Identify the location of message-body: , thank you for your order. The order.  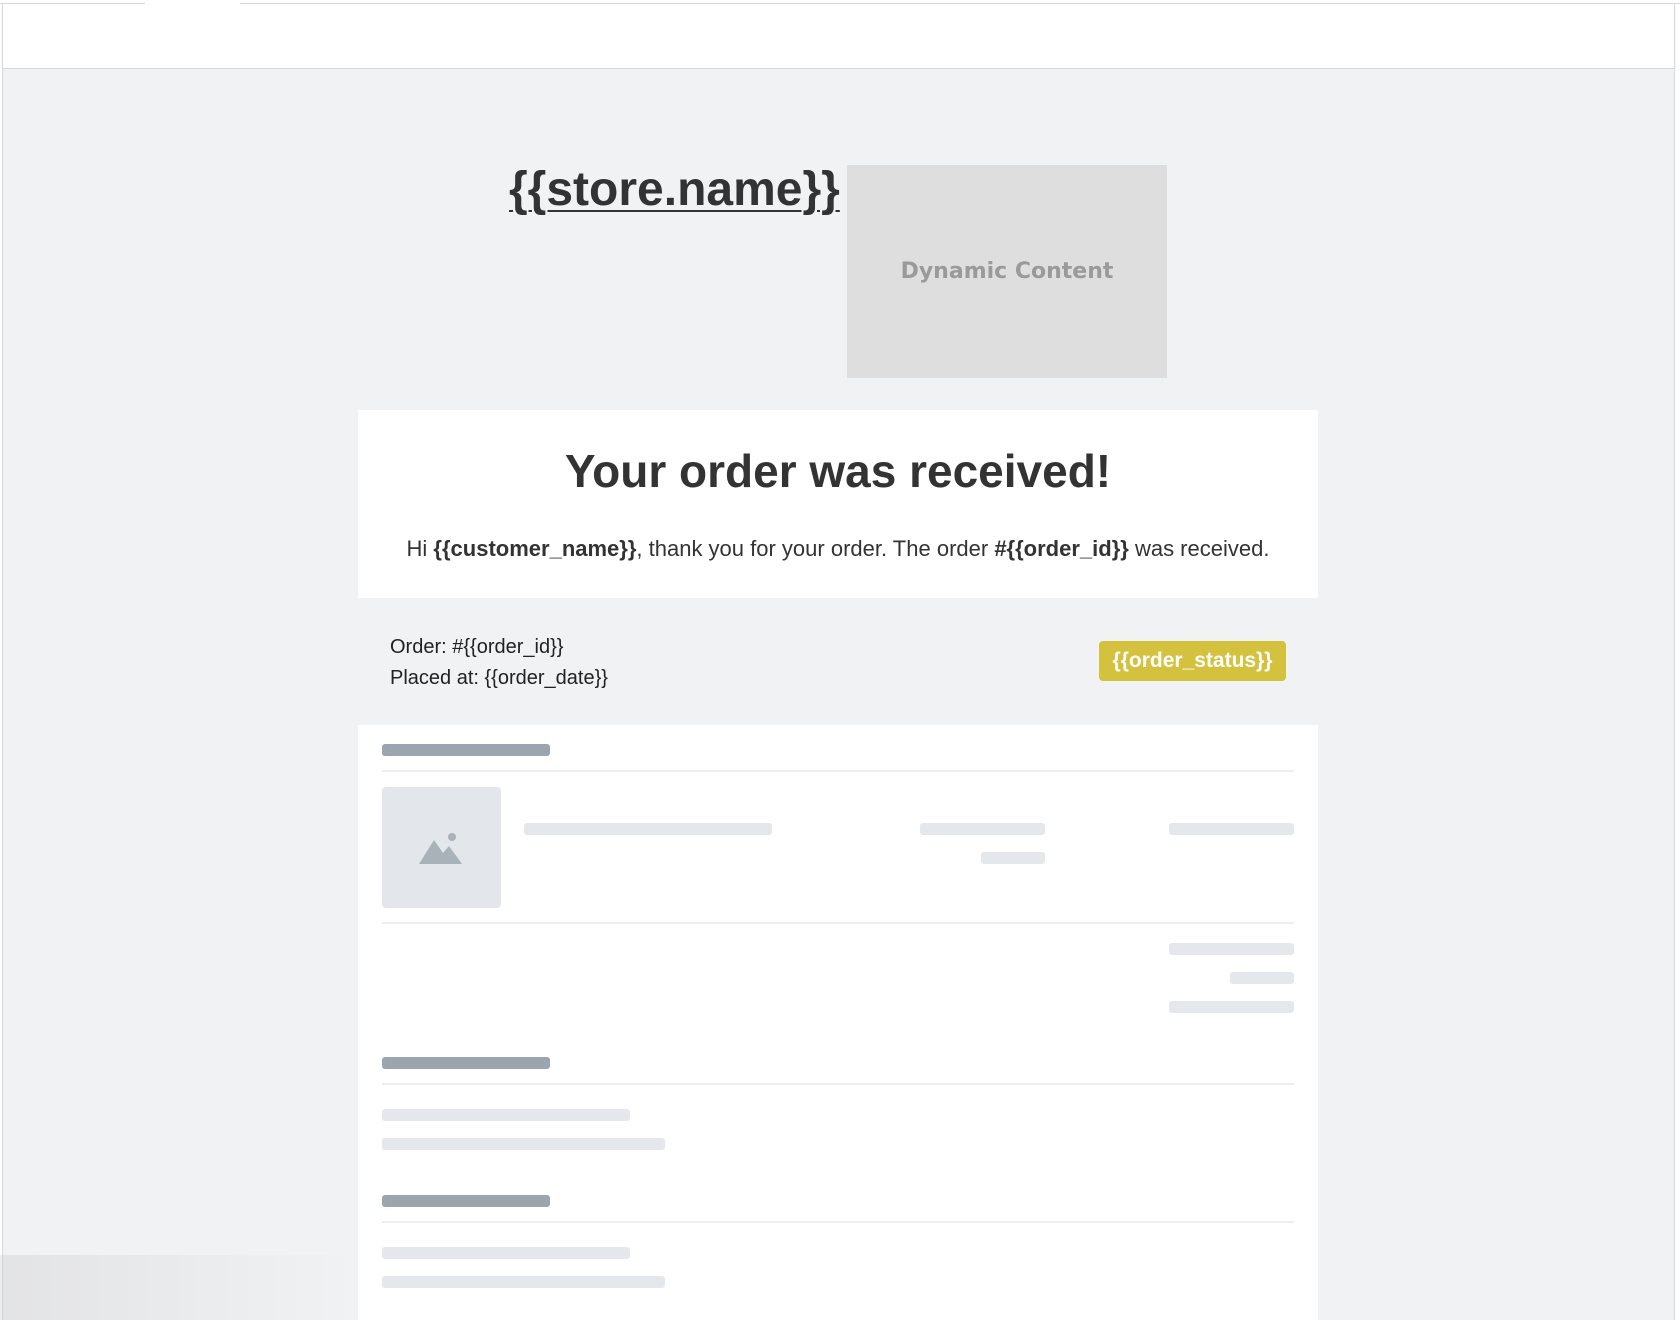
(815, 548).